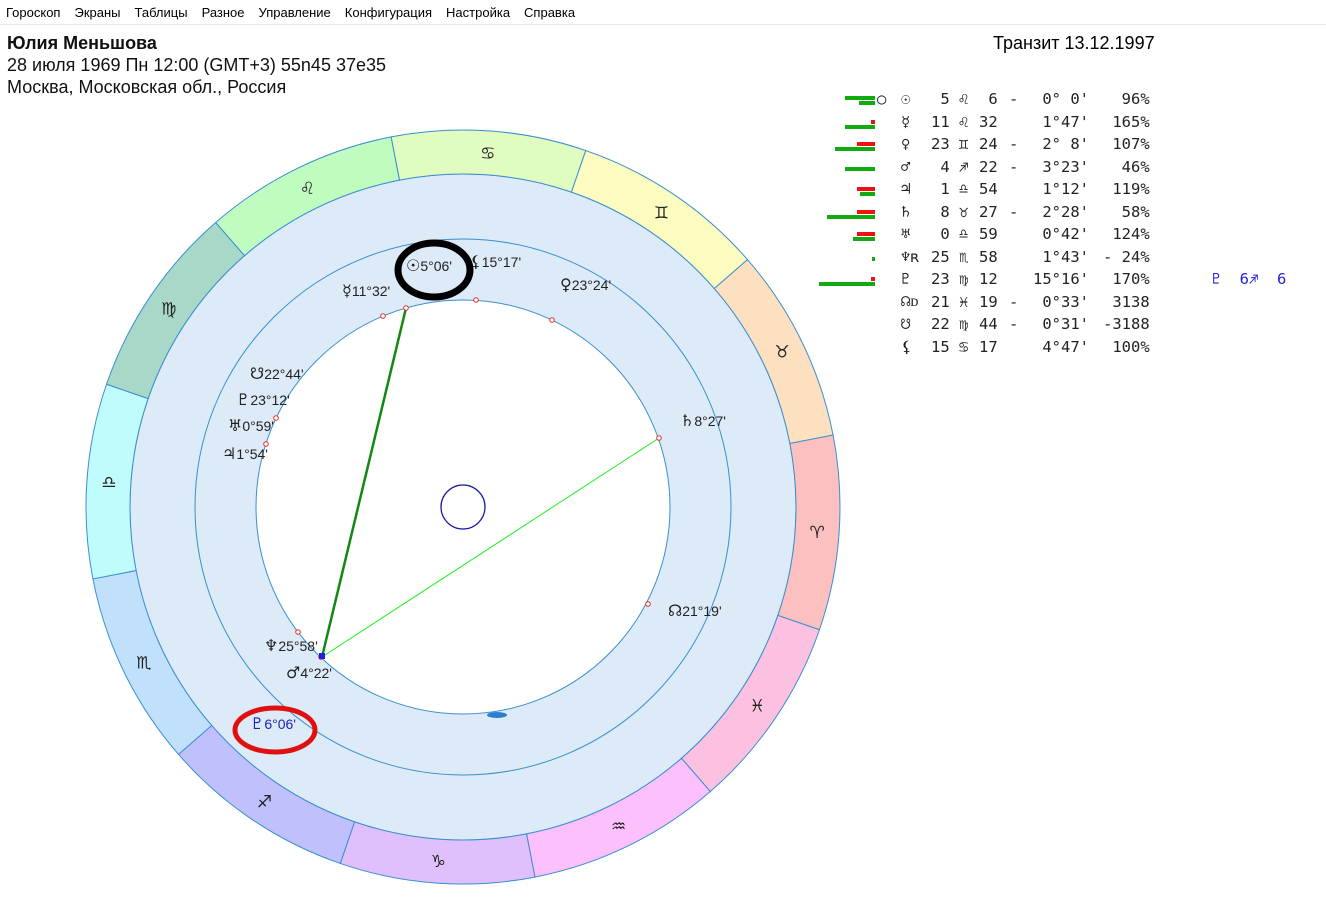 The height and width of the screenshot is (903, 1326). Describe the element at coordinates (910, 301) in the screenshot. I see `planet-glyph-icon: ☊ᴅ` at that location.